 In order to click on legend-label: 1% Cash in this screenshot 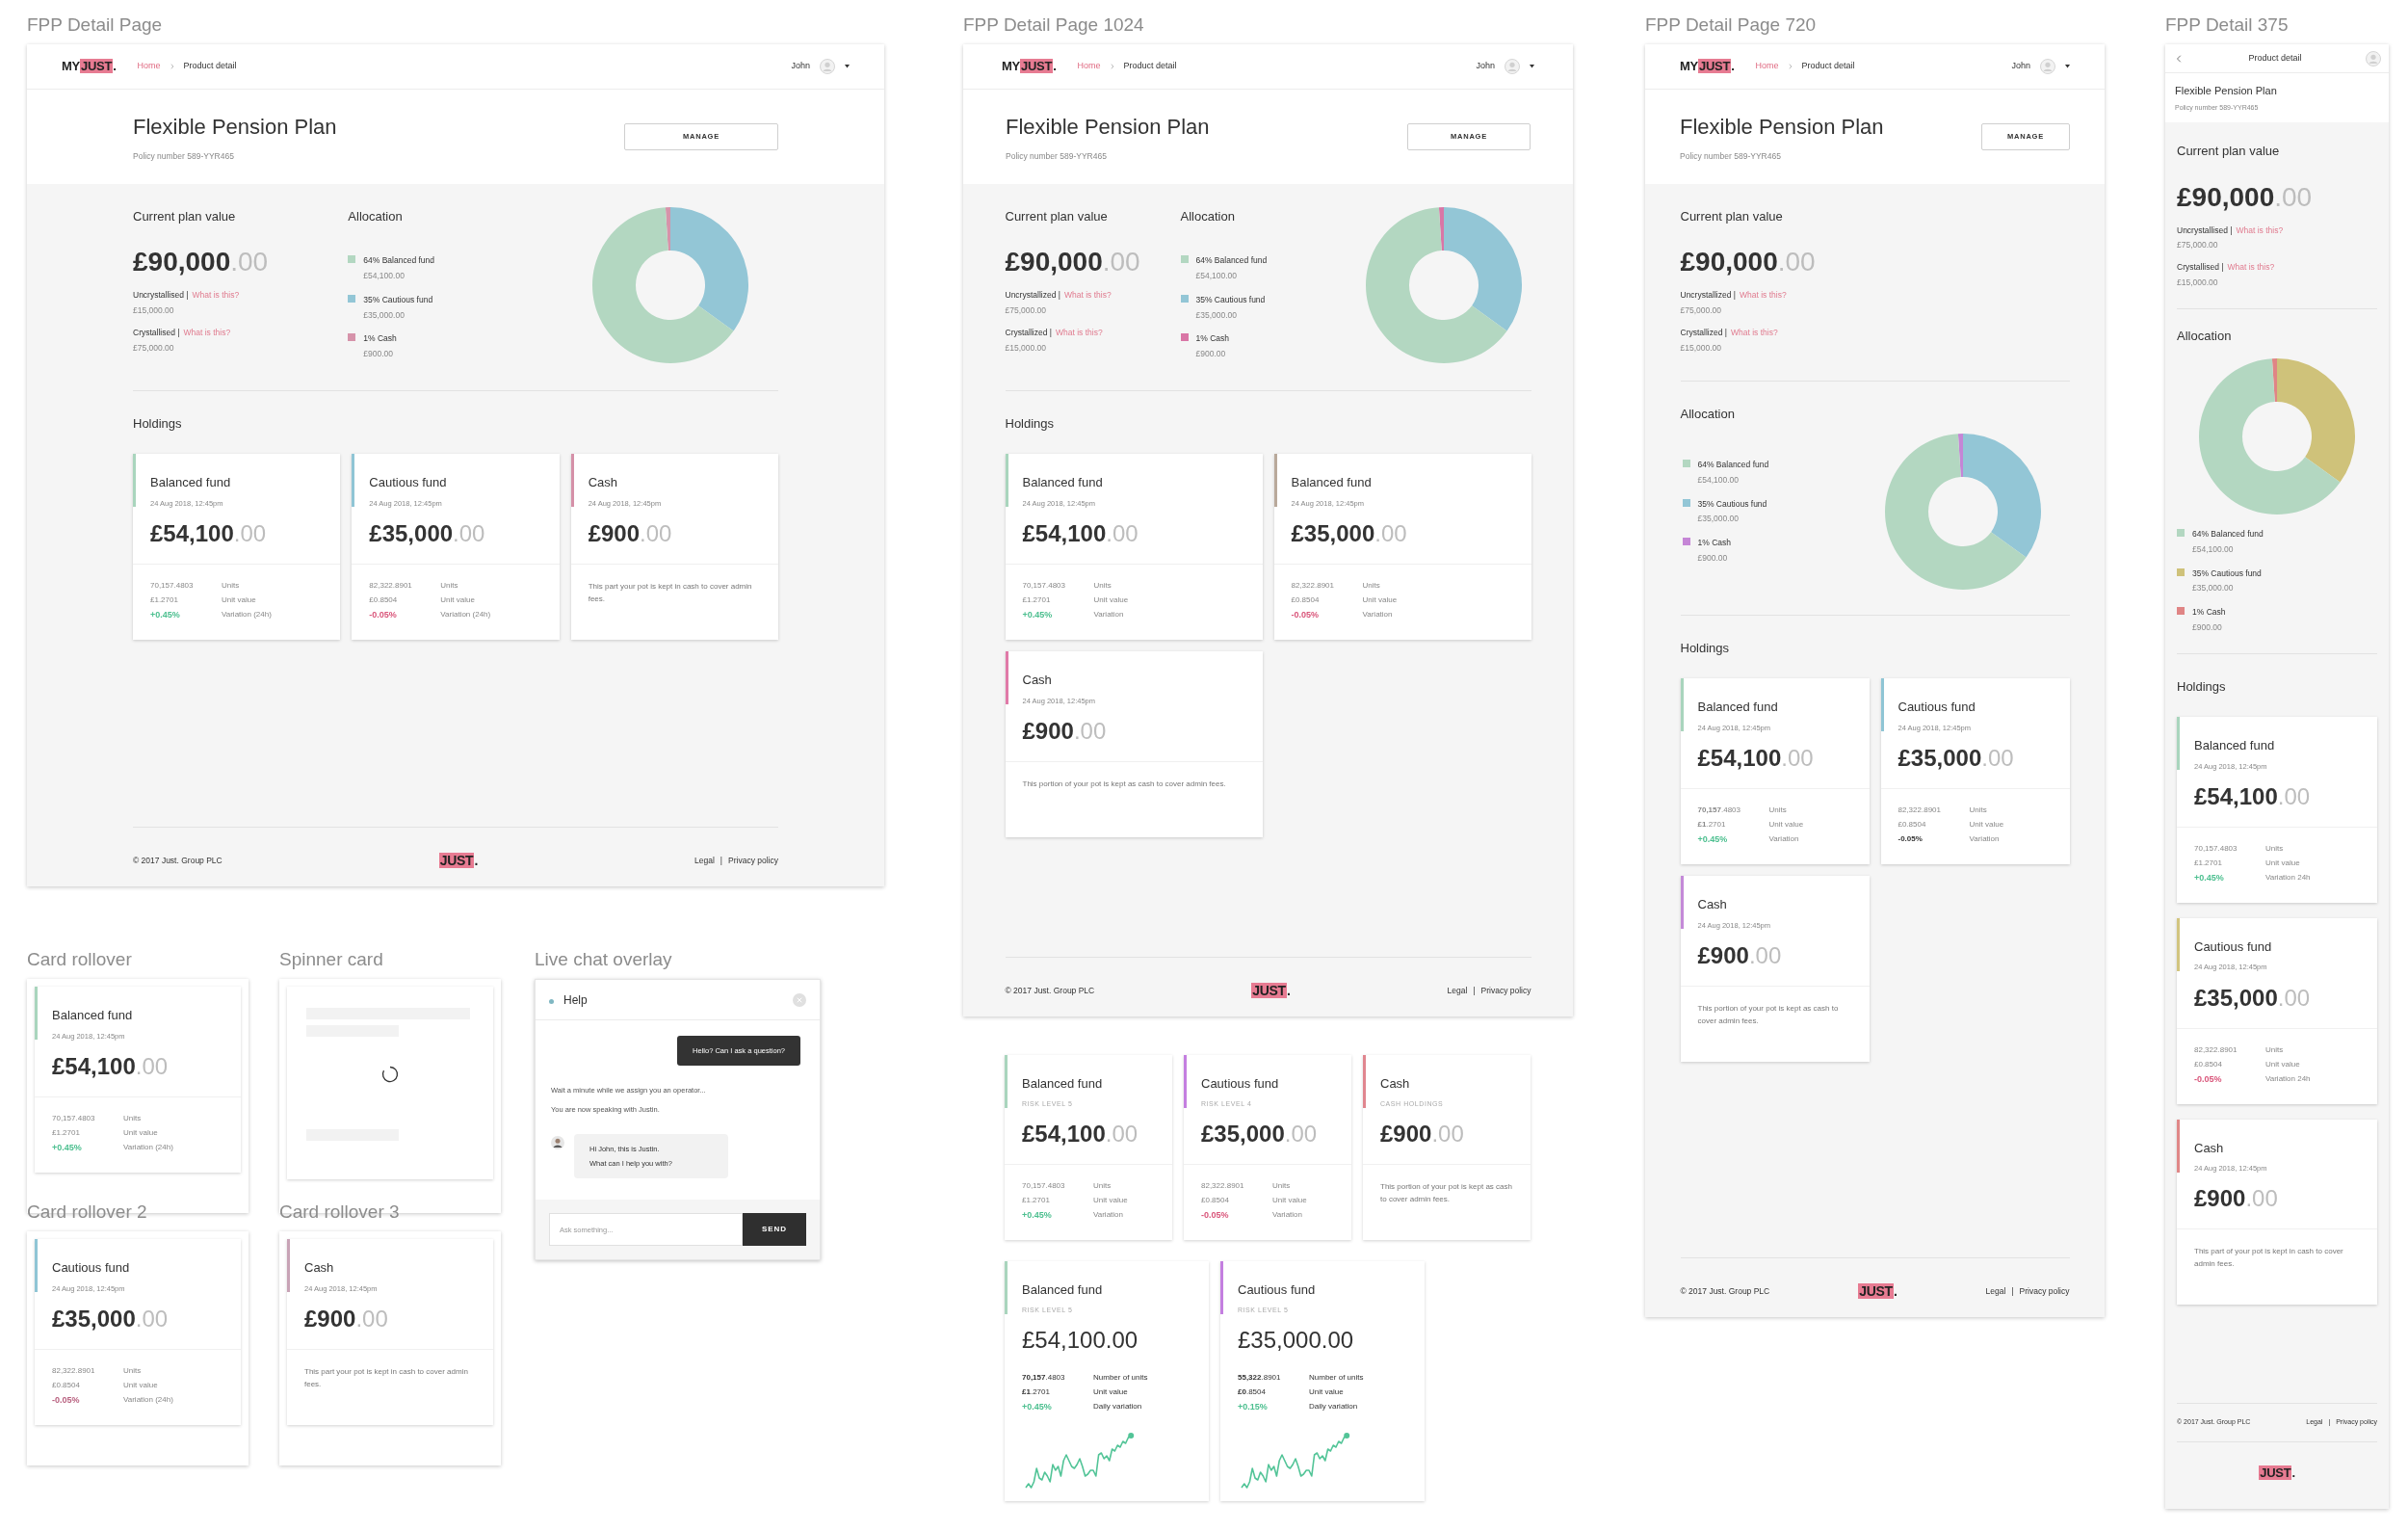, I will do `click(1714, 543)`.